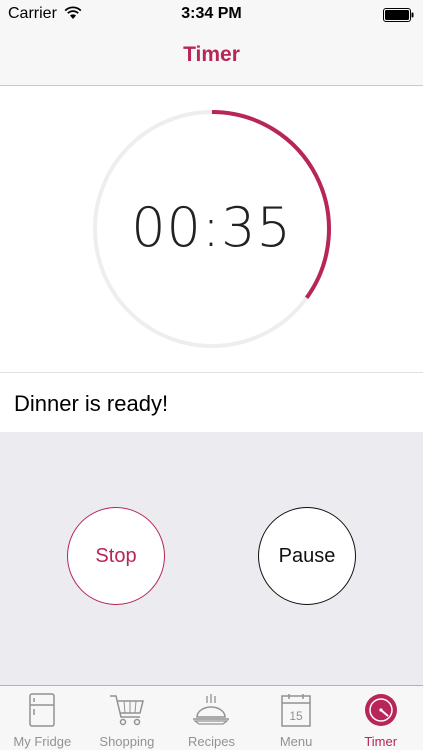  I want to click on tab-bar: My Fridge Shopping Recipes 15 Menu Timer, so click(211, 717).